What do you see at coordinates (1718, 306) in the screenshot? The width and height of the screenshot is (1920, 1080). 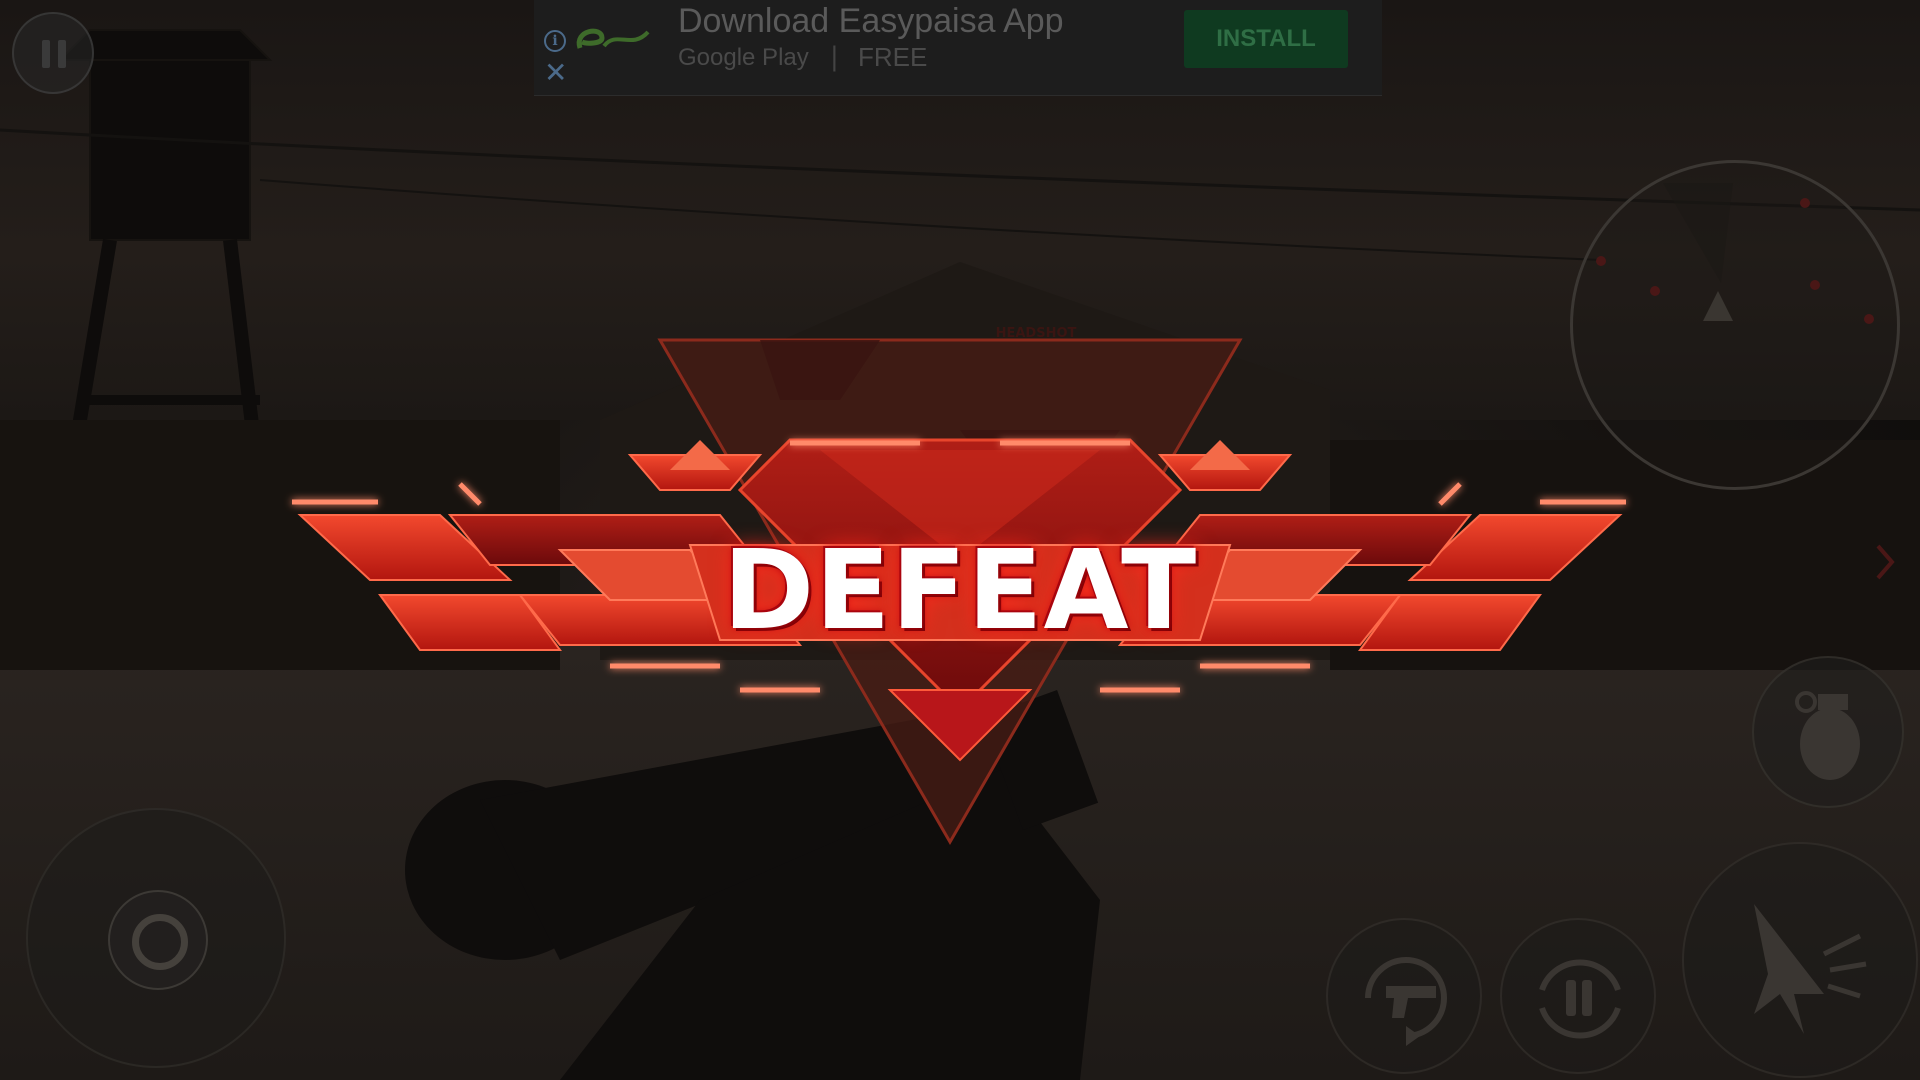 I see `player-marker-icon` at bounding box center [1718, 306].